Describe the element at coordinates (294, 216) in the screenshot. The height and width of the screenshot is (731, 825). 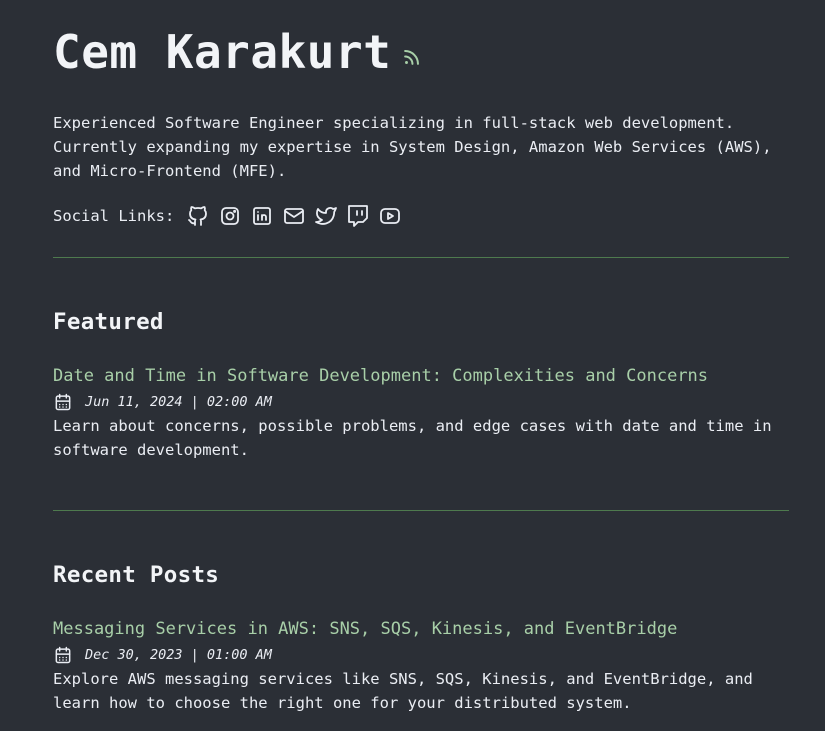
I see `mail-icon` at that location.